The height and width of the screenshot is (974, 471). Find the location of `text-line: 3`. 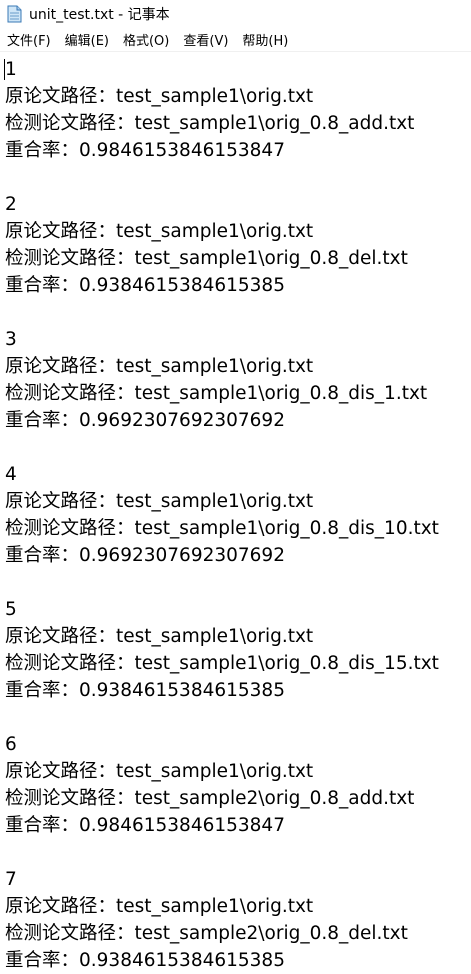

text-line: 3 is located at coordinates (11, 339).